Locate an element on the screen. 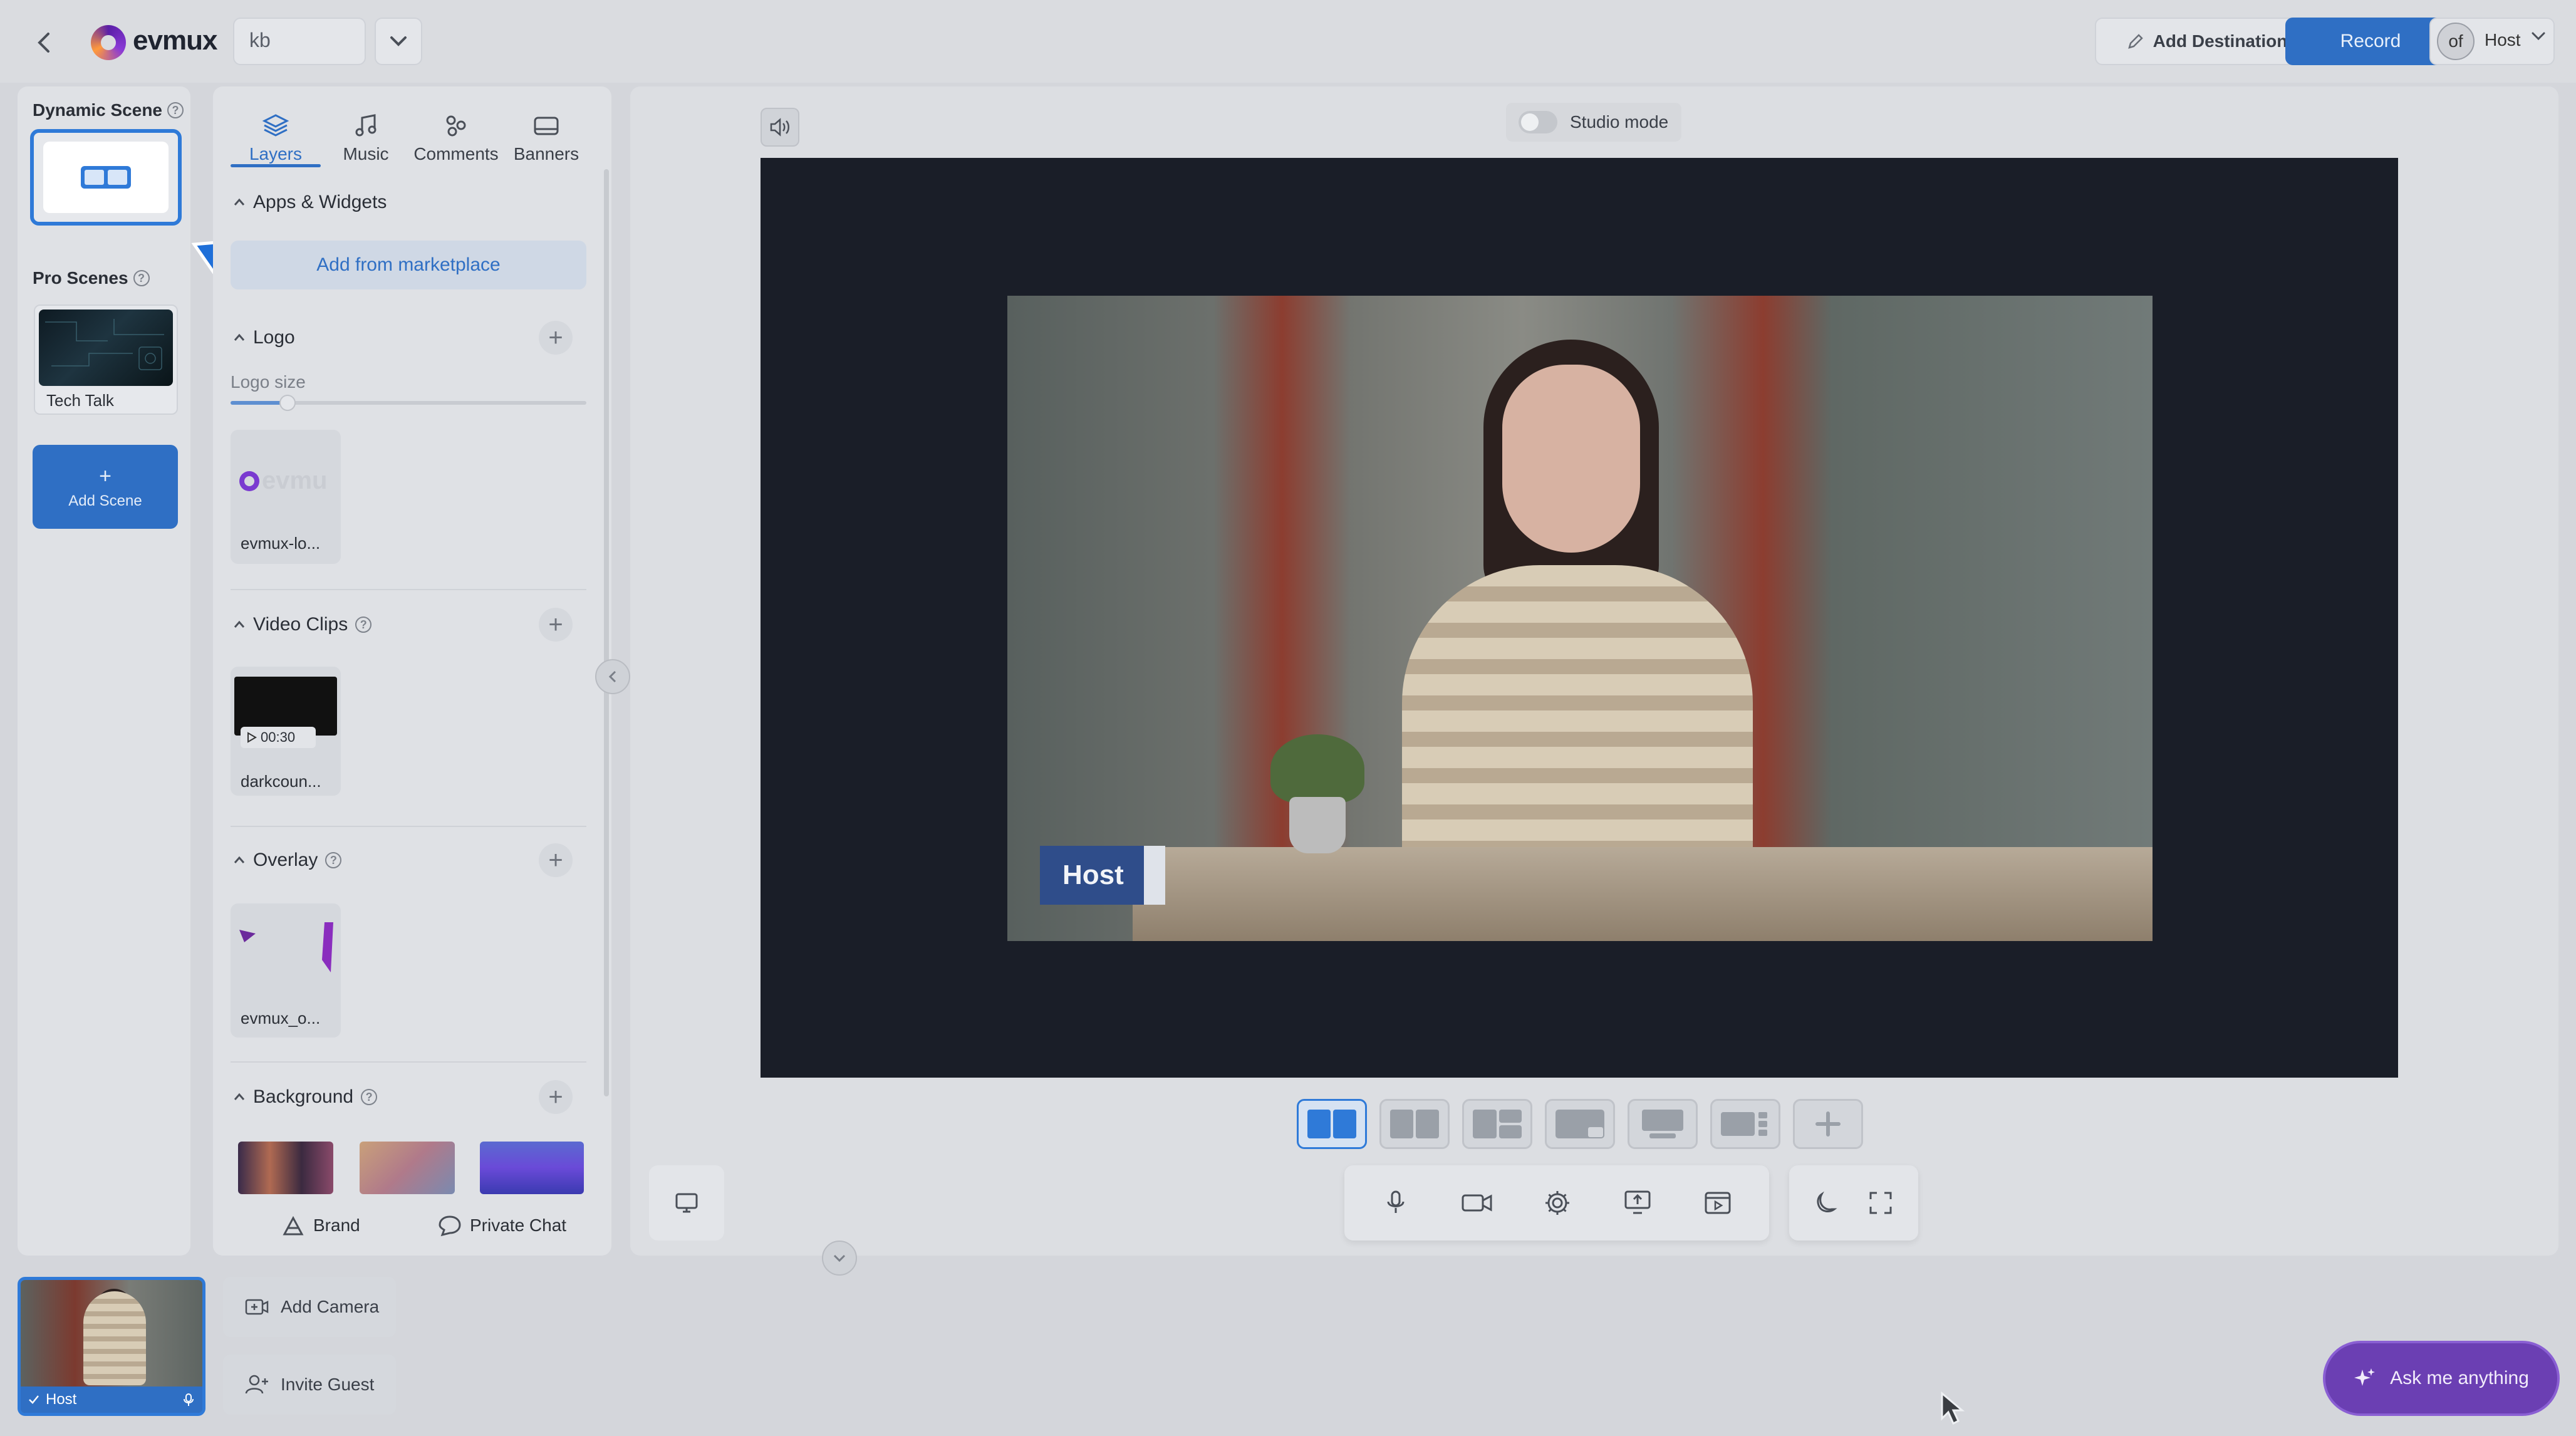 This screenshot has height=1436, width=2576. scene-card-label: Tech Talk is located at coordinates (80, 400).